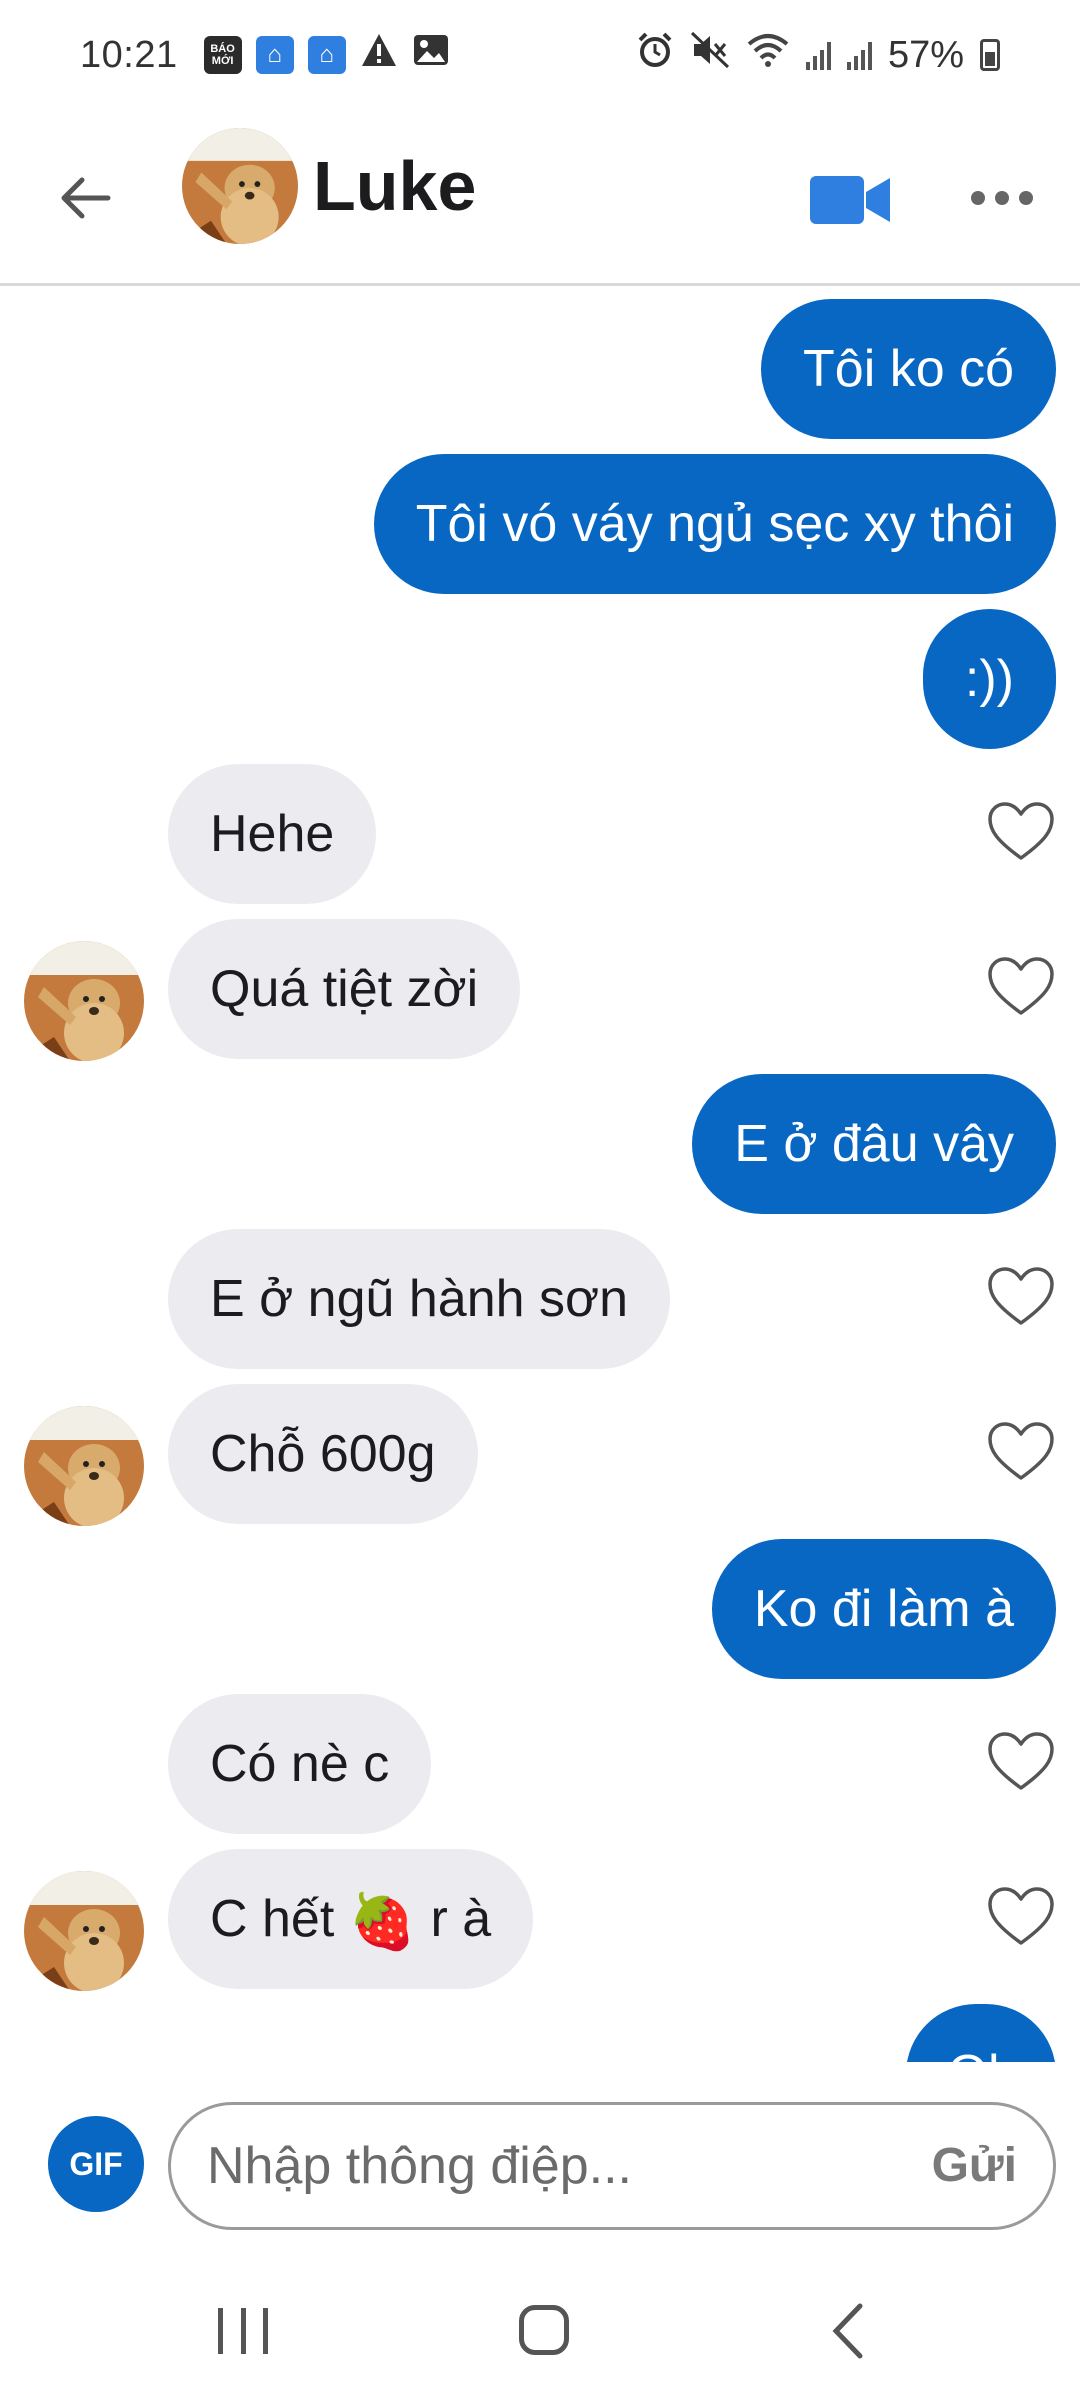  I want to click on arrow-left-icon, so click(86, 198).